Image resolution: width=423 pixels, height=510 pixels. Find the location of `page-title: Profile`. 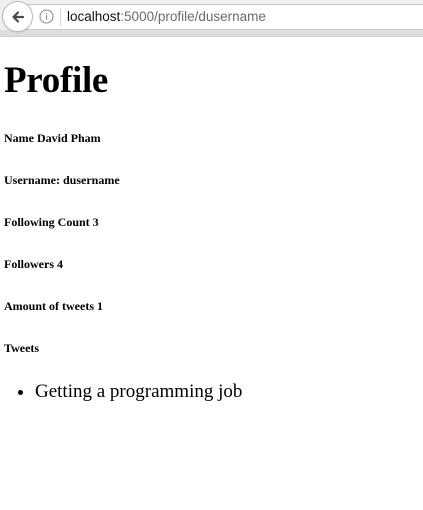

page-title: Profile is located at coordinates (56, 80).